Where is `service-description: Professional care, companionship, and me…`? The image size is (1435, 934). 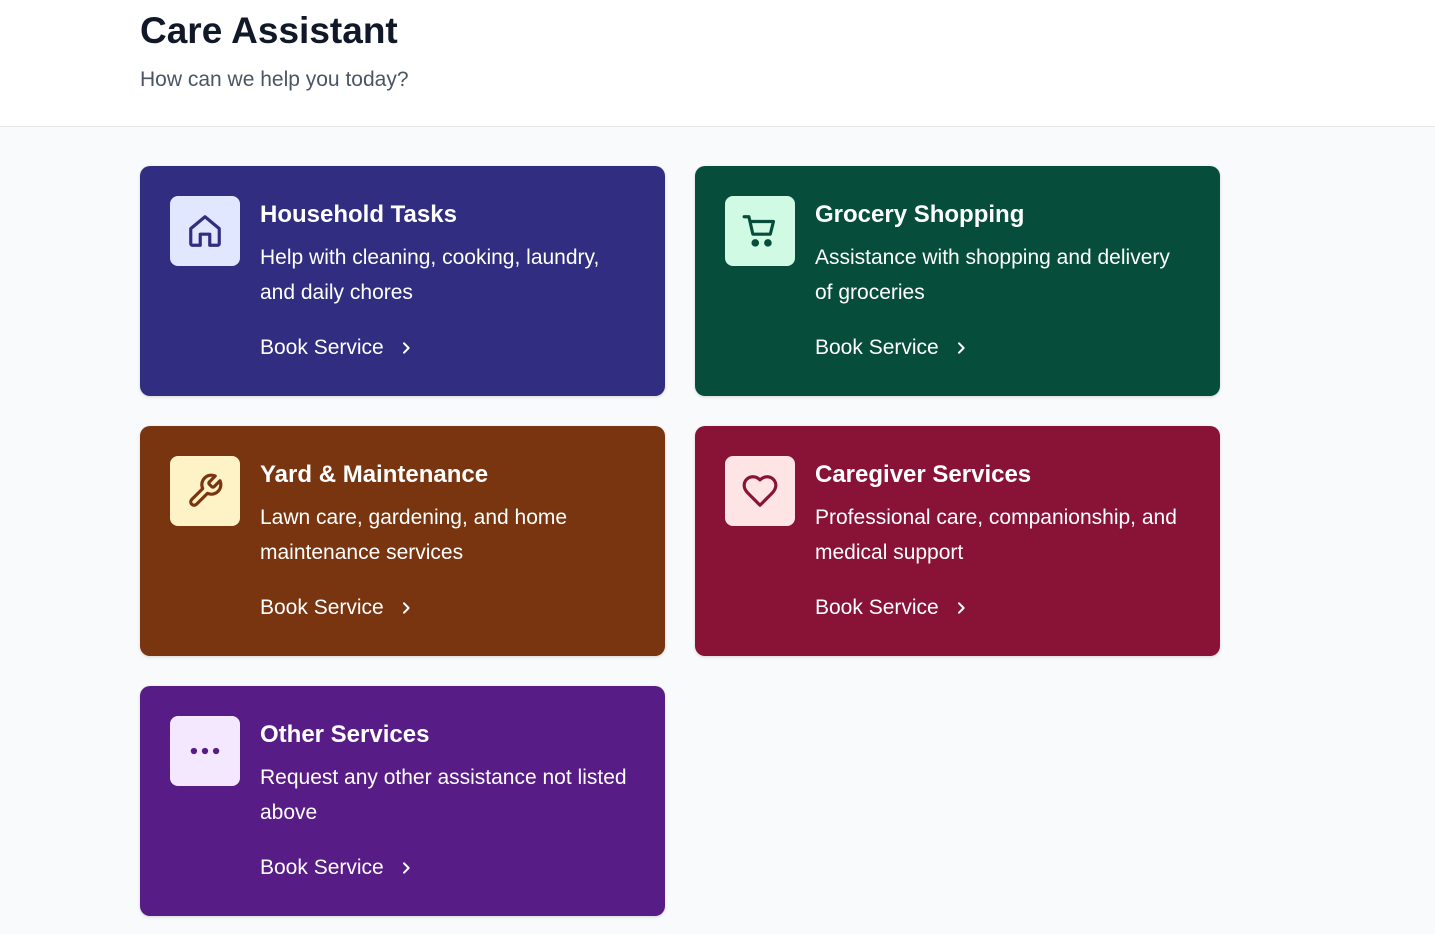
service-description: Professional care, companionship, and me… is located at coordinates (996, 535).